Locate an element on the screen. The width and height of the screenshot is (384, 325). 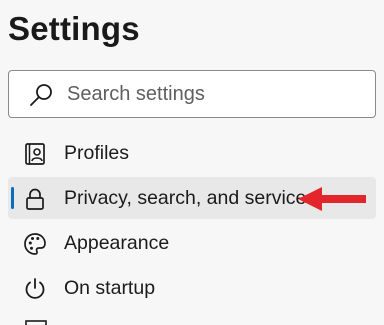
page-title: Settings is located at coordinates (74, 28).